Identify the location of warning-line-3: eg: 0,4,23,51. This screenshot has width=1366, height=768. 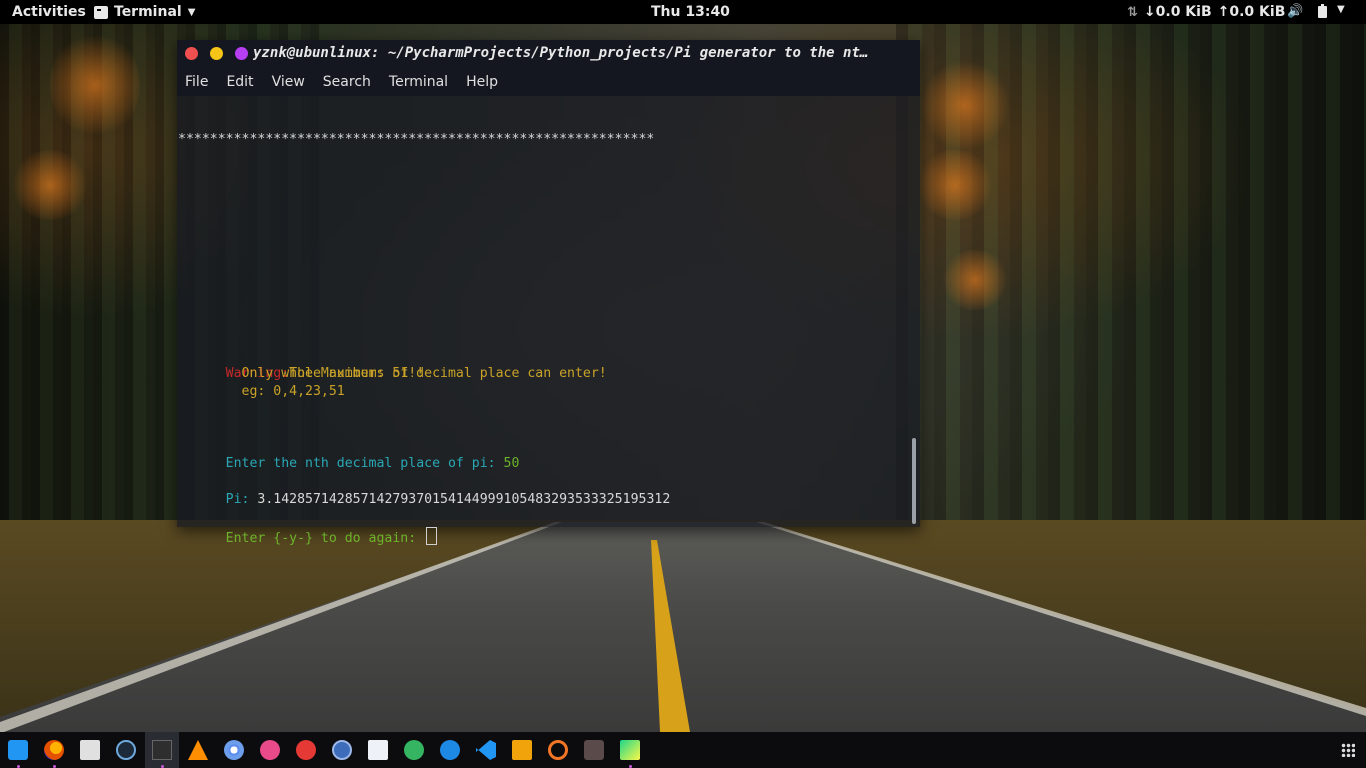
(261, 391).